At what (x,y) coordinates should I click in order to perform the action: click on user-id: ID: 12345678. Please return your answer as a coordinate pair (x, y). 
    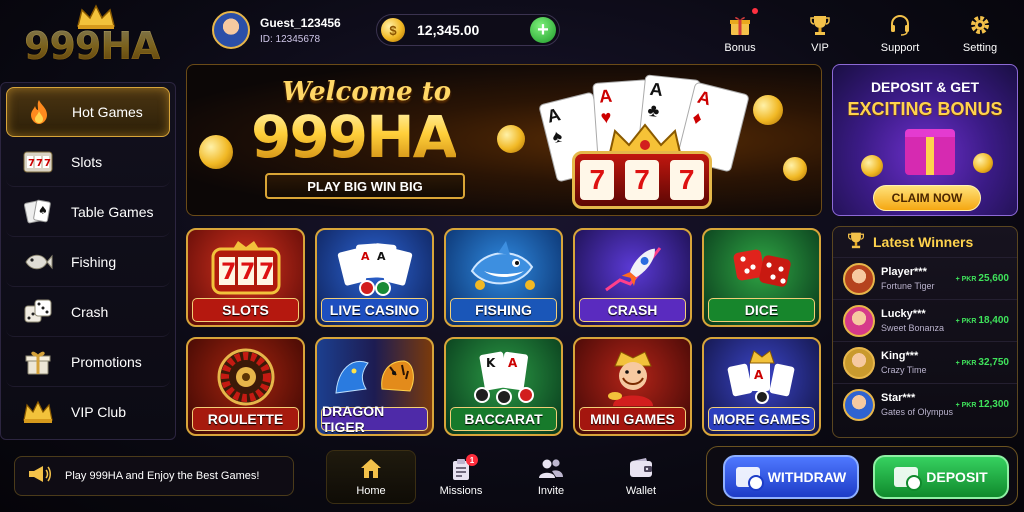
    Looking at the image, I should click on (290, 39).